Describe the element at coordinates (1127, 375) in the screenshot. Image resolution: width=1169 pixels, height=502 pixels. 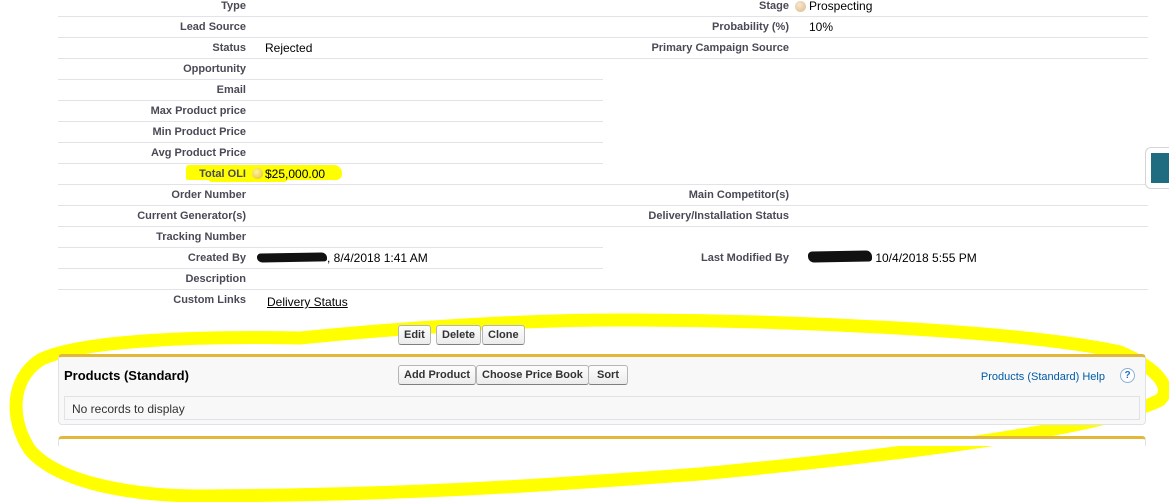
I see `help-question-icon: ?` at that location.